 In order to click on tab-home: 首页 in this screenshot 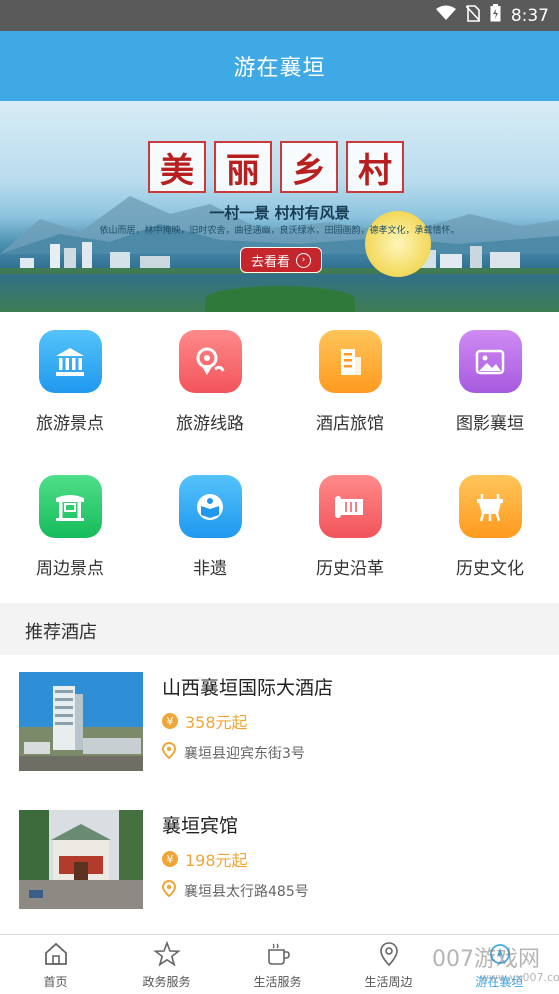, I will do `click(55, 964)`.